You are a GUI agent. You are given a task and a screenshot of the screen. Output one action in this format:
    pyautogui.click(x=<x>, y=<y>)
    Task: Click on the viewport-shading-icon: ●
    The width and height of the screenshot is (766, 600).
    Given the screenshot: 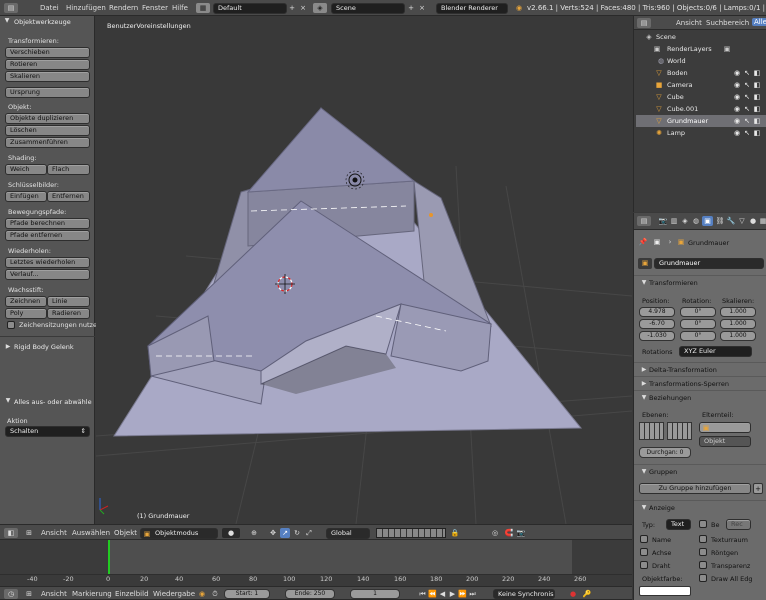 What is the action you would take?
    pyautogui.click(x=231, y=533)
    